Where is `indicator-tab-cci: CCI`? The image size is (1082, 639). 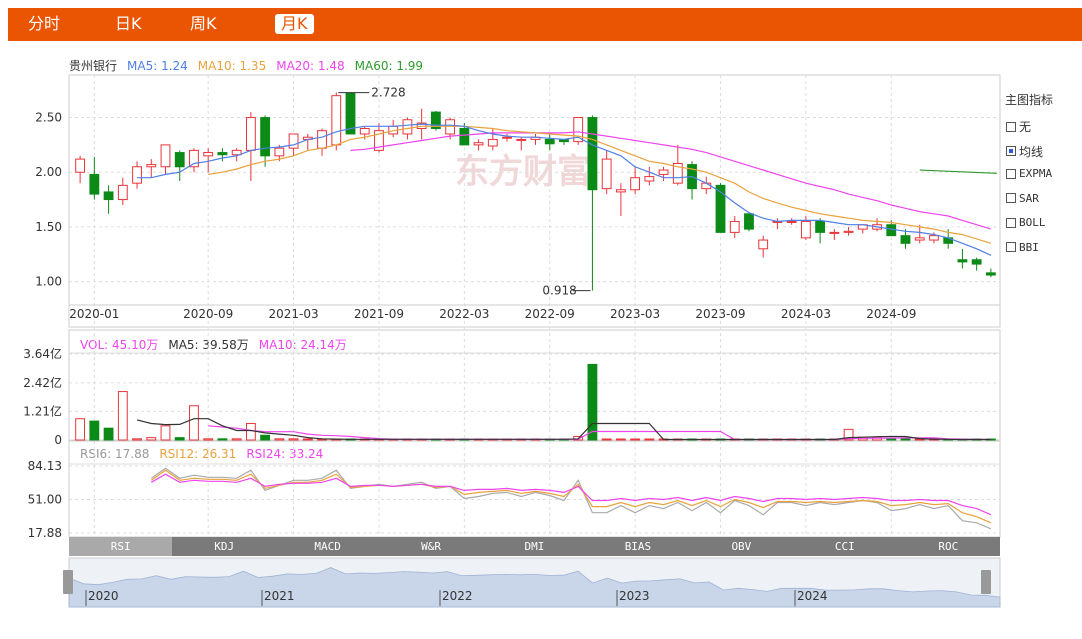 indicator-tab-cci: CCI is located at coordinates (845, 546).